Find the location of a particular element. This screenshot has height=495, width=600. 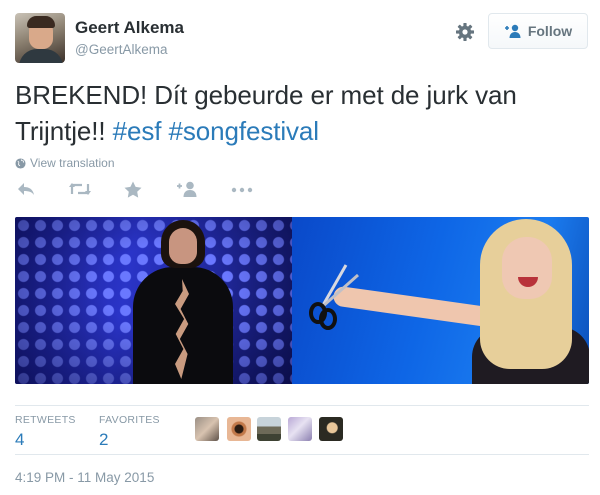

follow-button: Follow is located at coordinates (538, 31).